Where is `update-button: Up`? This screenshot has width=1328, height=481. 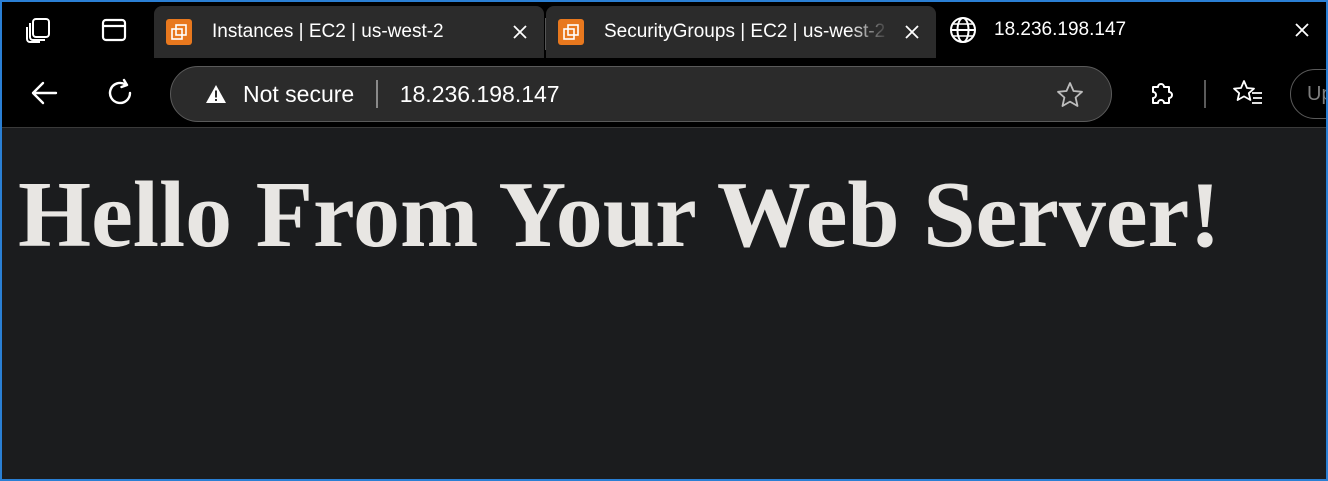
update-button: Up is located at coordinates (1308, 94).